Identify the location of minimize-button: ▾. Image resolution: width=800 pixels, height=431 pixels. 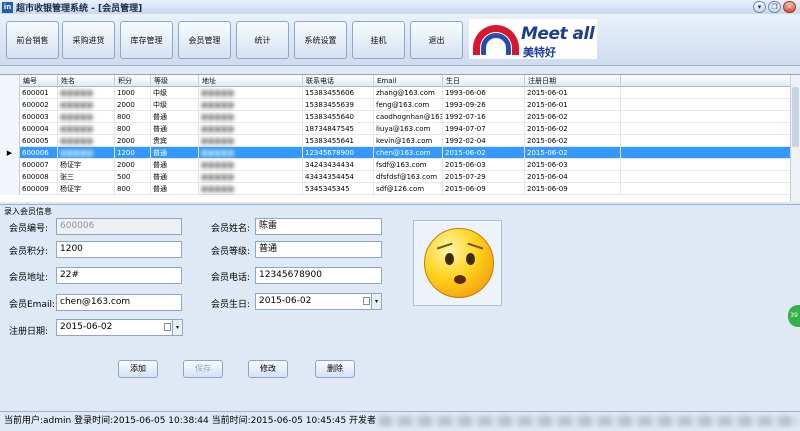
(759, 7).